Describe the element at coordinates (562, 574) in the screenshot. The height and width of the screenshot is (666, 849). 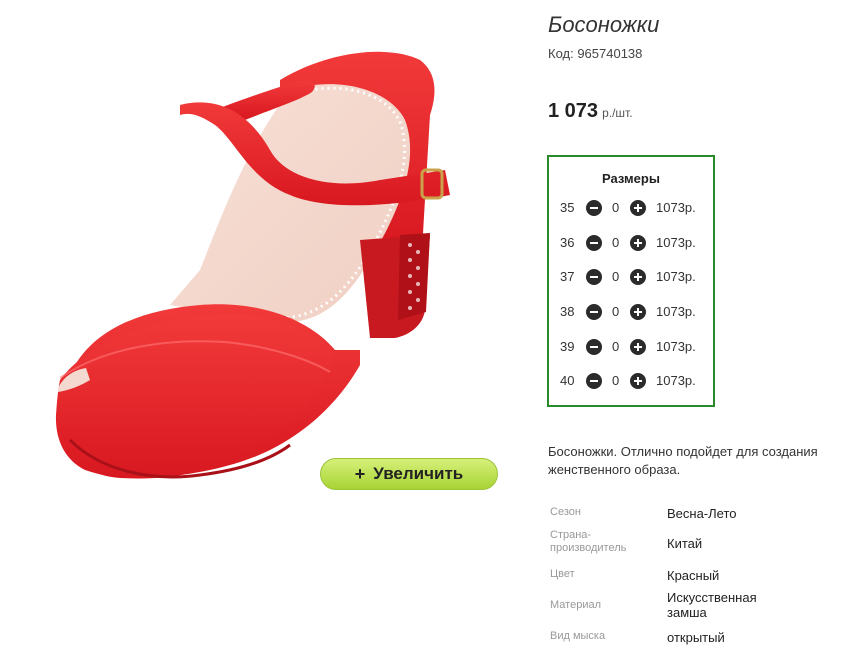
I see `attribute-label: Цвет` at that location.